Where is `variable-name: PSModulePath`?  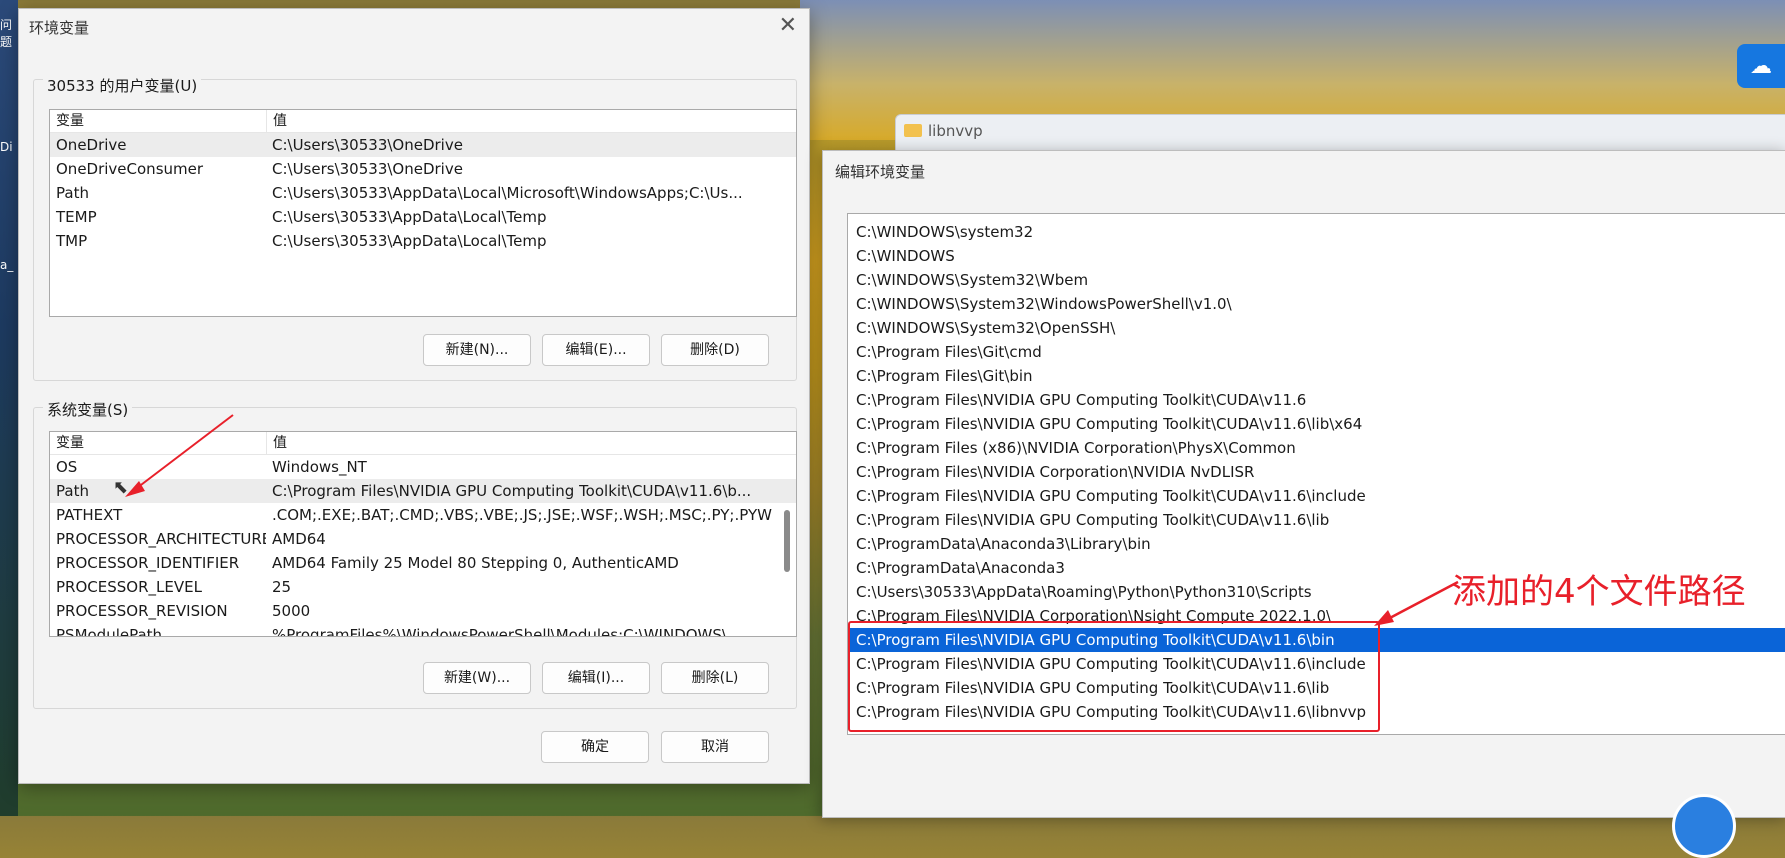
variable-name: PSModulePath is located at coordinates (109, 631).